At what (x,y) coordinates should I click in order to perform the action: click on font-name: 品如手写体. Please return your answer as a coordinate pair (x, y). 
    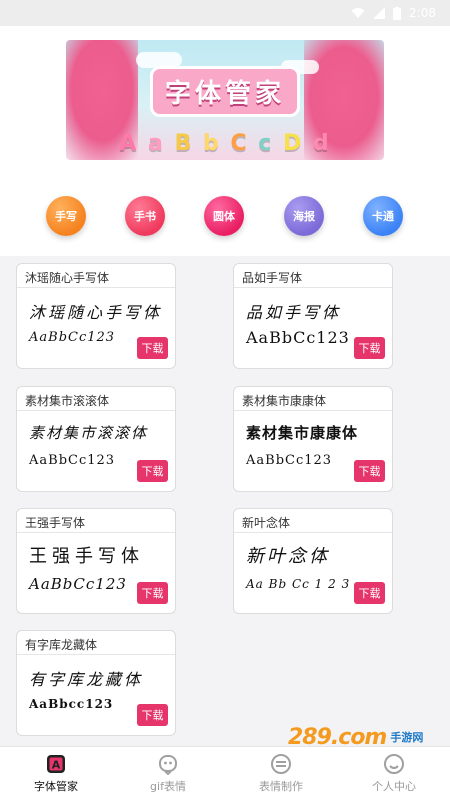
    Looking at the image, I should click on (272, 278).